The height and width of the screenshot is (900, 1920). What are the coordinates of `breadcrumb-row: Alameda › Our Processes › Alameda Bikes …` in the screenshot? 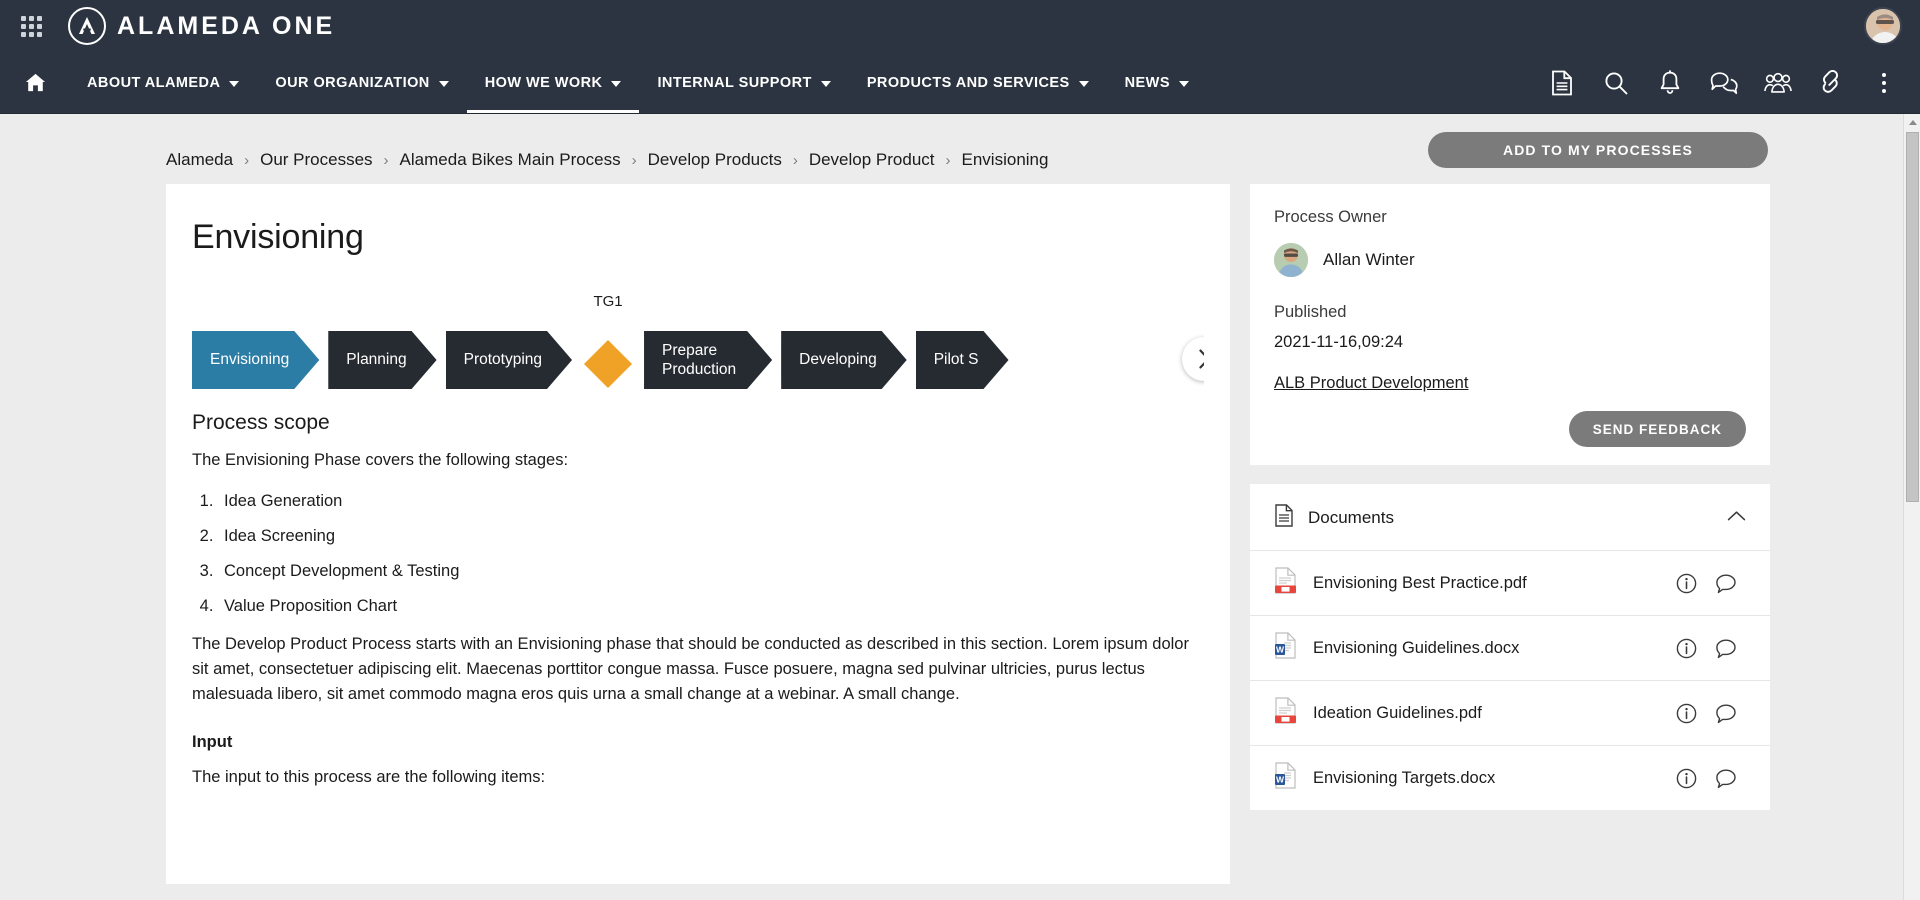 It's located at (960, 149).